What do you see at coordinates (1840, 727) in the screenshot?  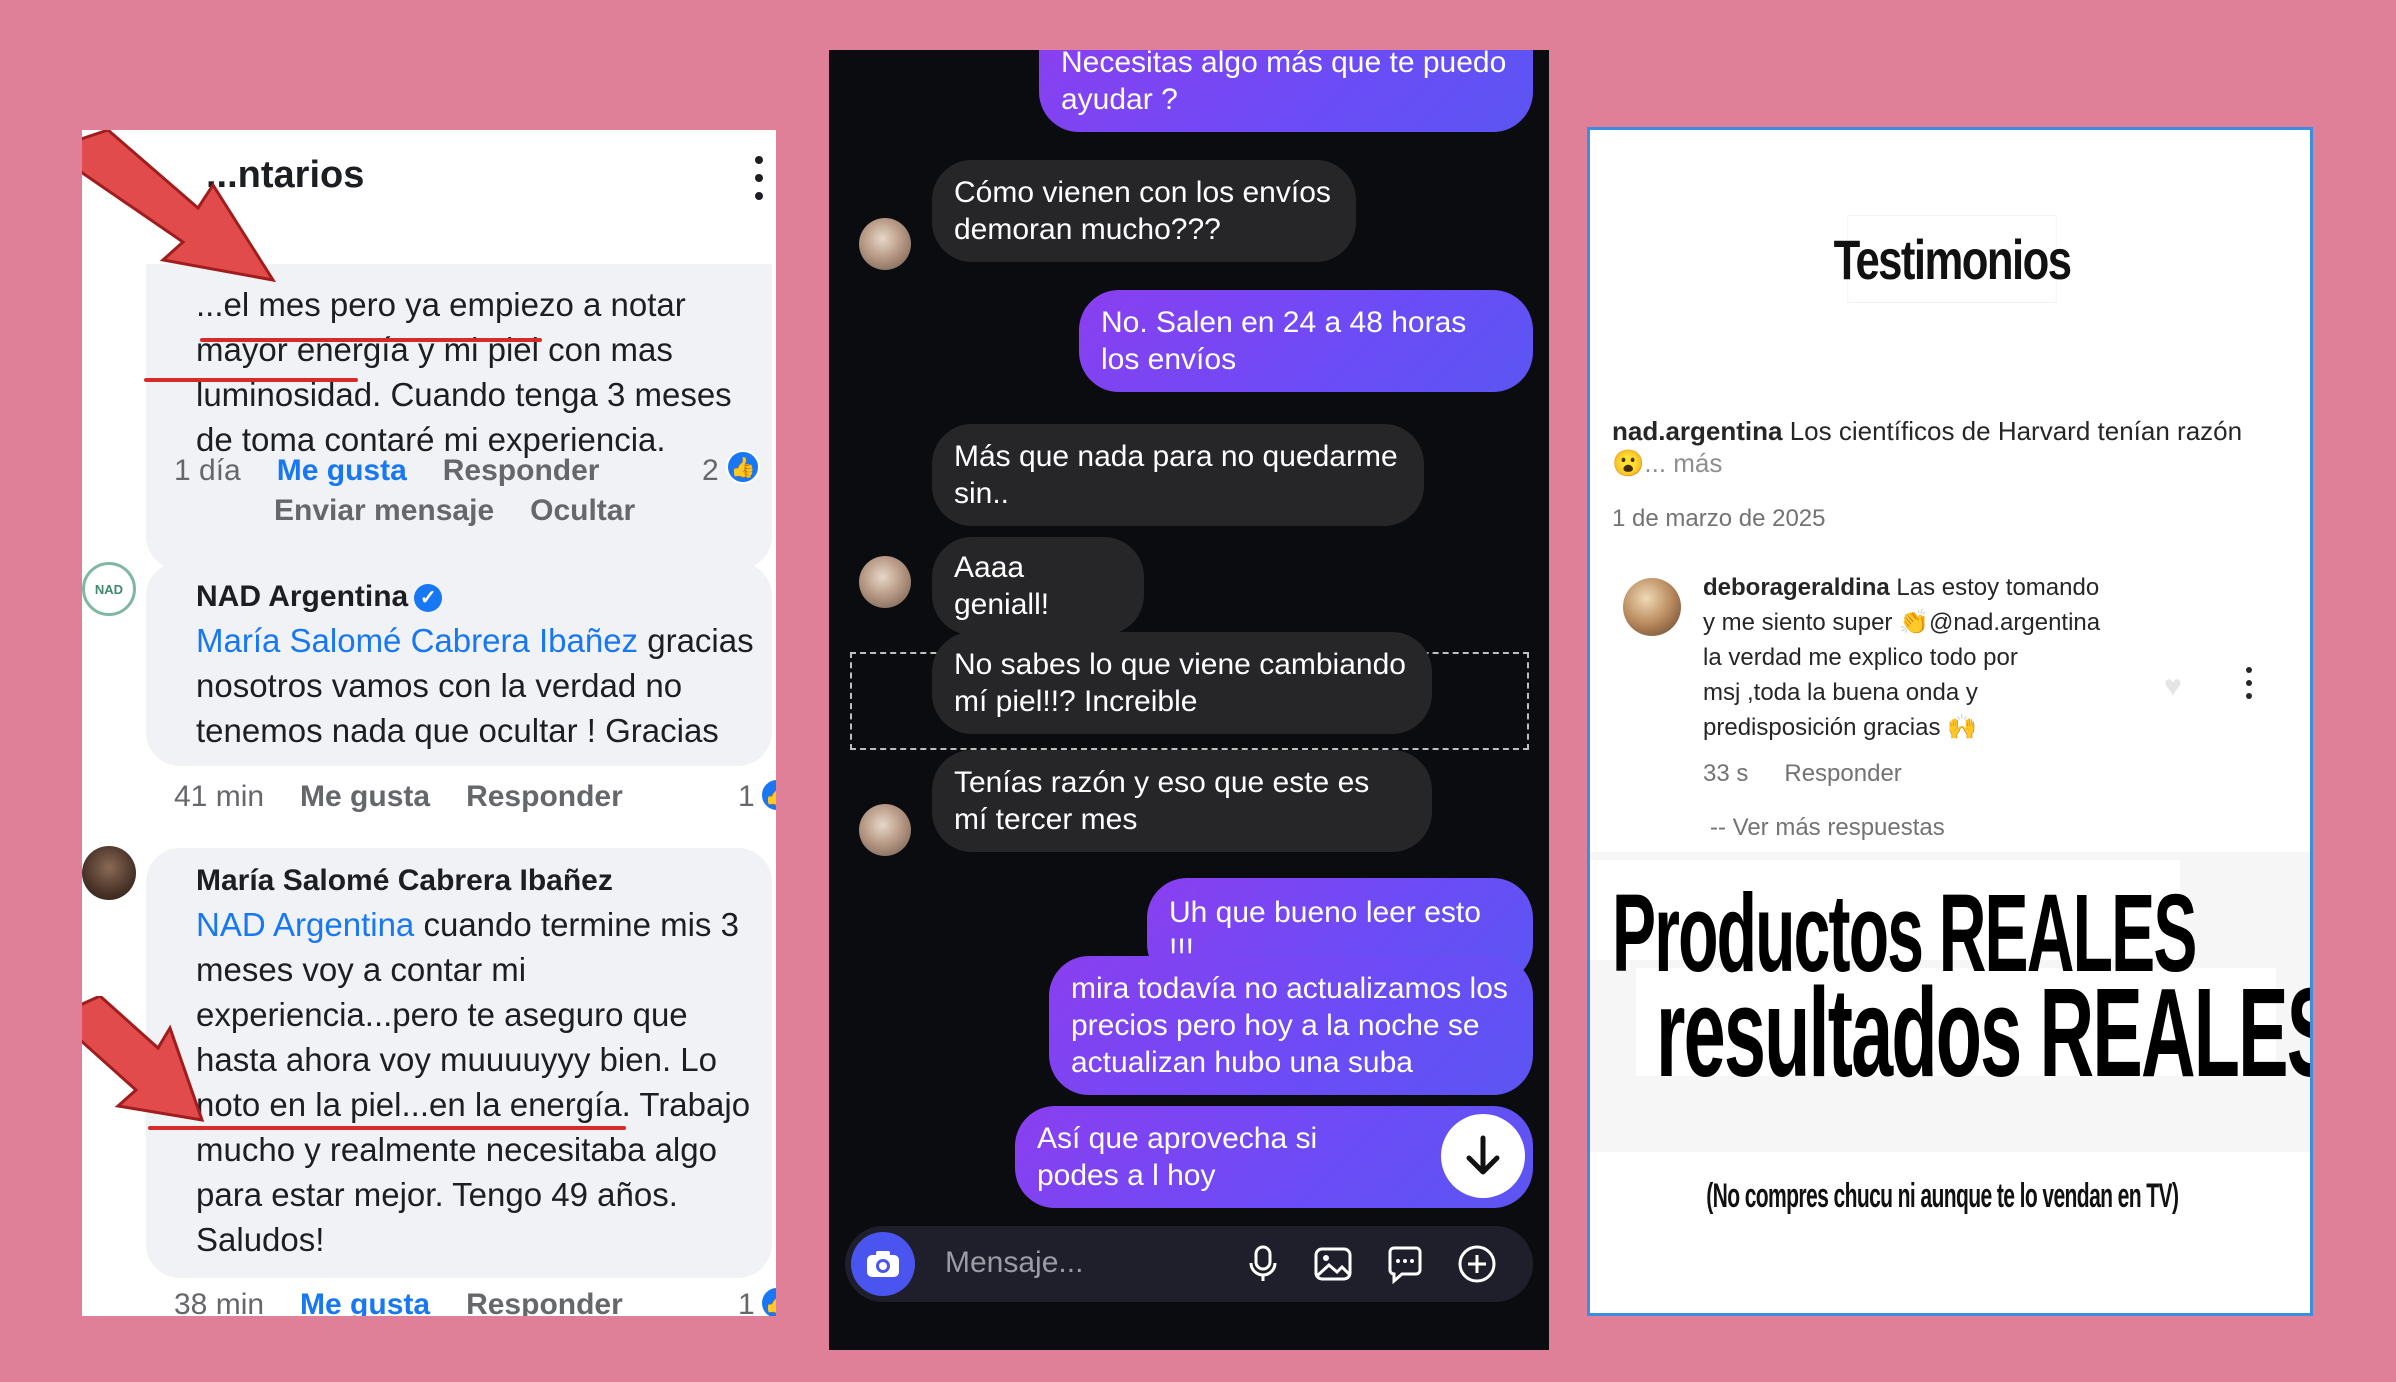 I see `comment-line: predisposición gracias 🙌` at bounding box center [1840, 727].